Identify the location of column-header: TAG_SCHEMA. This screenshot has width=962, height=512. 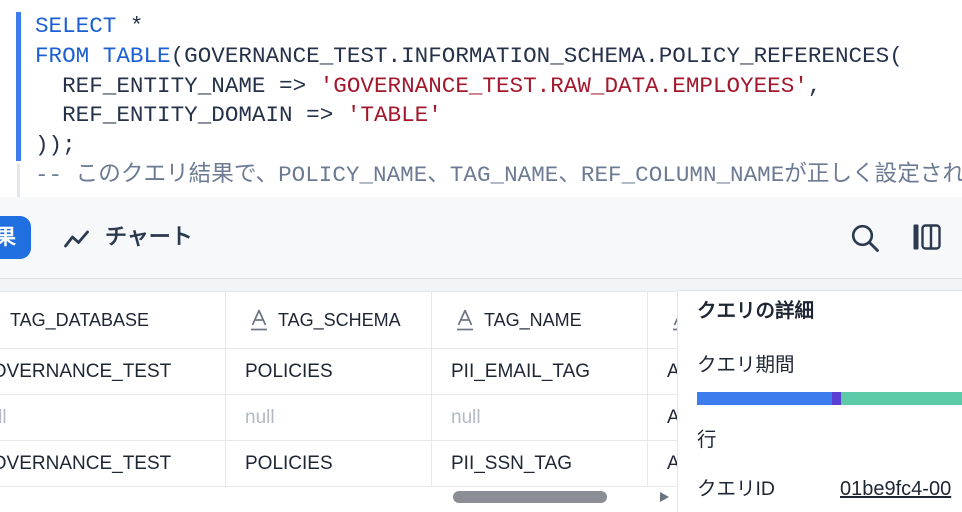
(329, 320).